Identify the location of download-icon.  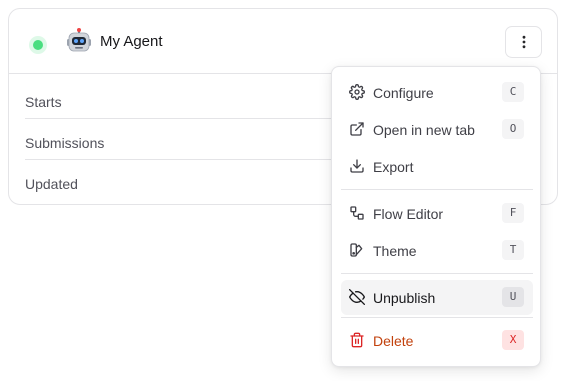
(357, 166).